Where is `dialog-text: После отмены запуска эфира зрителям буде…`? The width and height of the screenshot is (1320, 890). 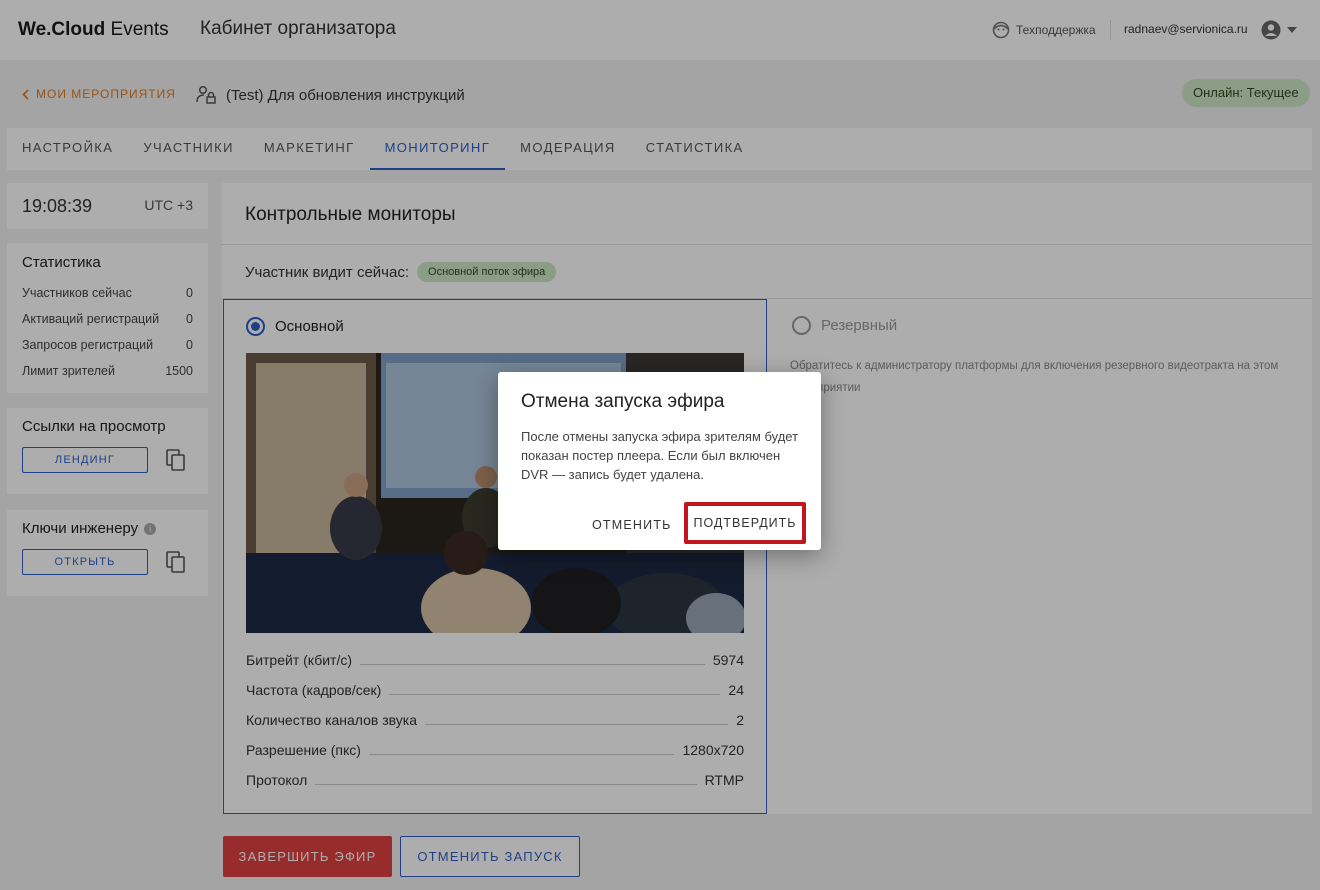
dialog-text: После отмены запуска эфира зрителям буде… is located at coordinates (660, 455).